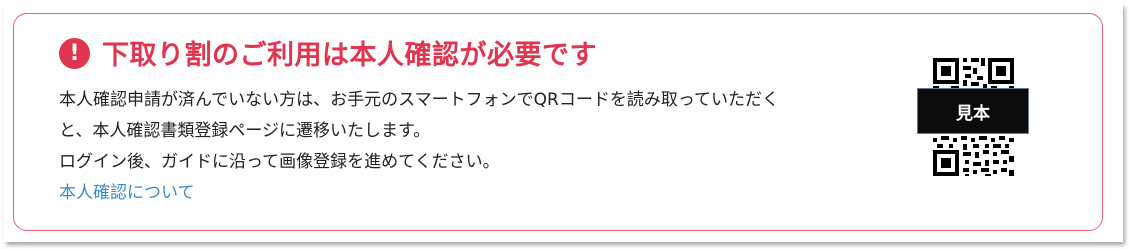  Describe the element at coordinates (74, 53) in the screenshot. I see `exclamation-circle-icon: !` at that location.